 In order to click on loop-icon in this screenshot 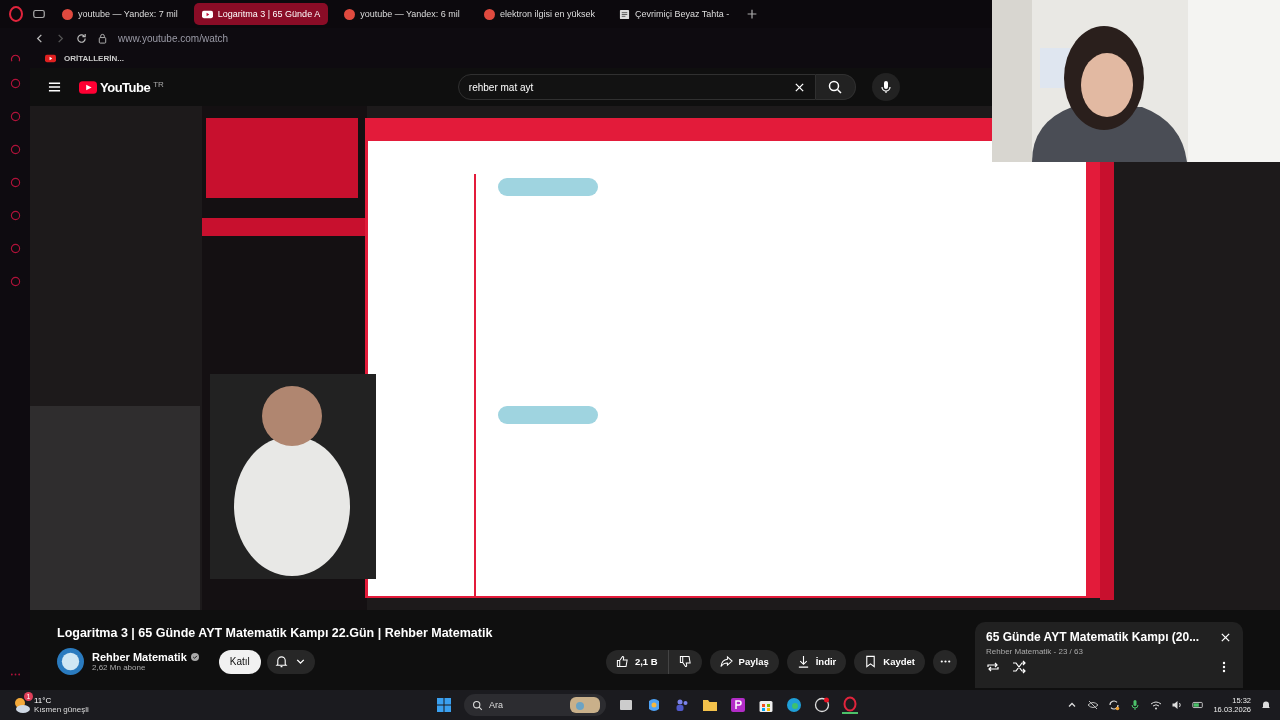, I will do `click(993, 667)`.